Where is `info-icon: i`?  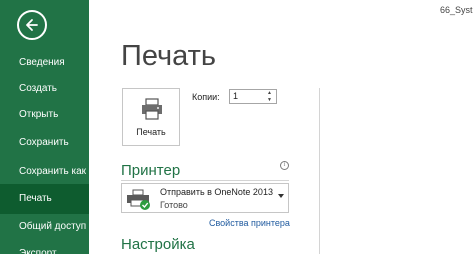
info-icon: i is located at coordinates (284, 165).